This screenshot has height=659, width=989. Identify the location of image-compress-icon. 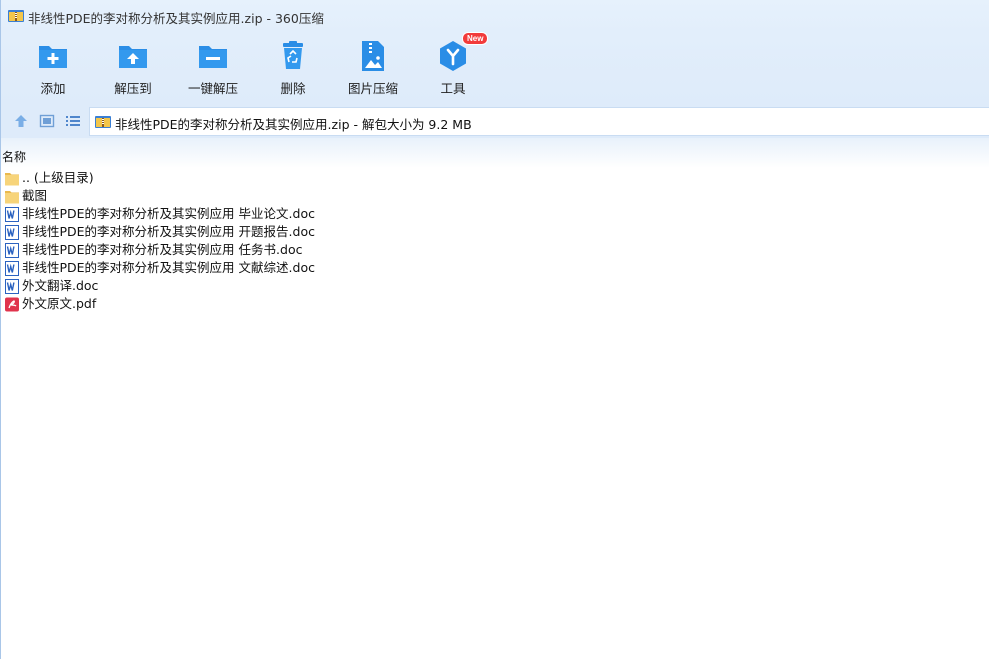
(373, 56).